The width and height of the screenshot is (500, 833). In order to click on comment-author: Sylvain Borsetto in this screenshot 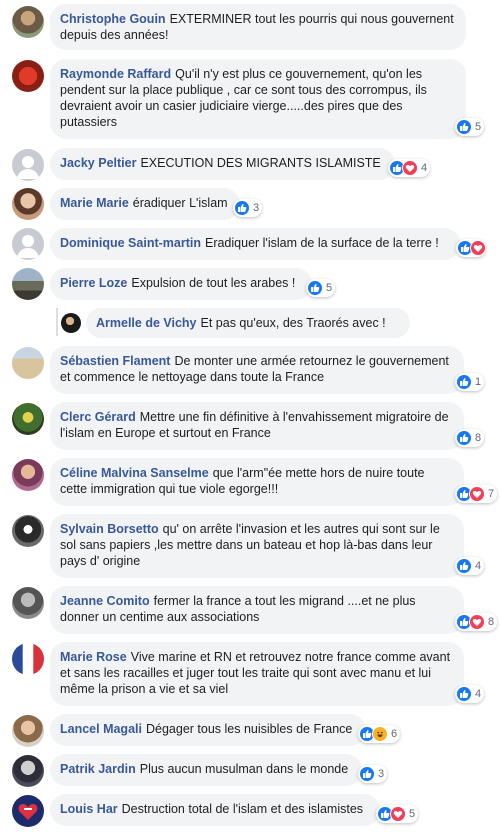, I will do `click(109, 529)`.